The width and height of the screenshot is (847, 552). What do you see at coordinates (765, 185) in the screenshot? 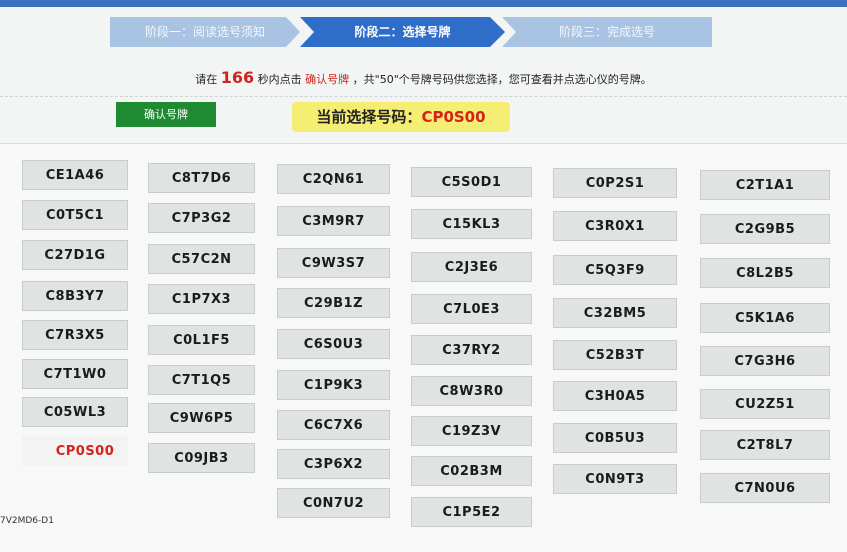
I see `plate-option: C2T1A1` at bounding box center [765, 185].